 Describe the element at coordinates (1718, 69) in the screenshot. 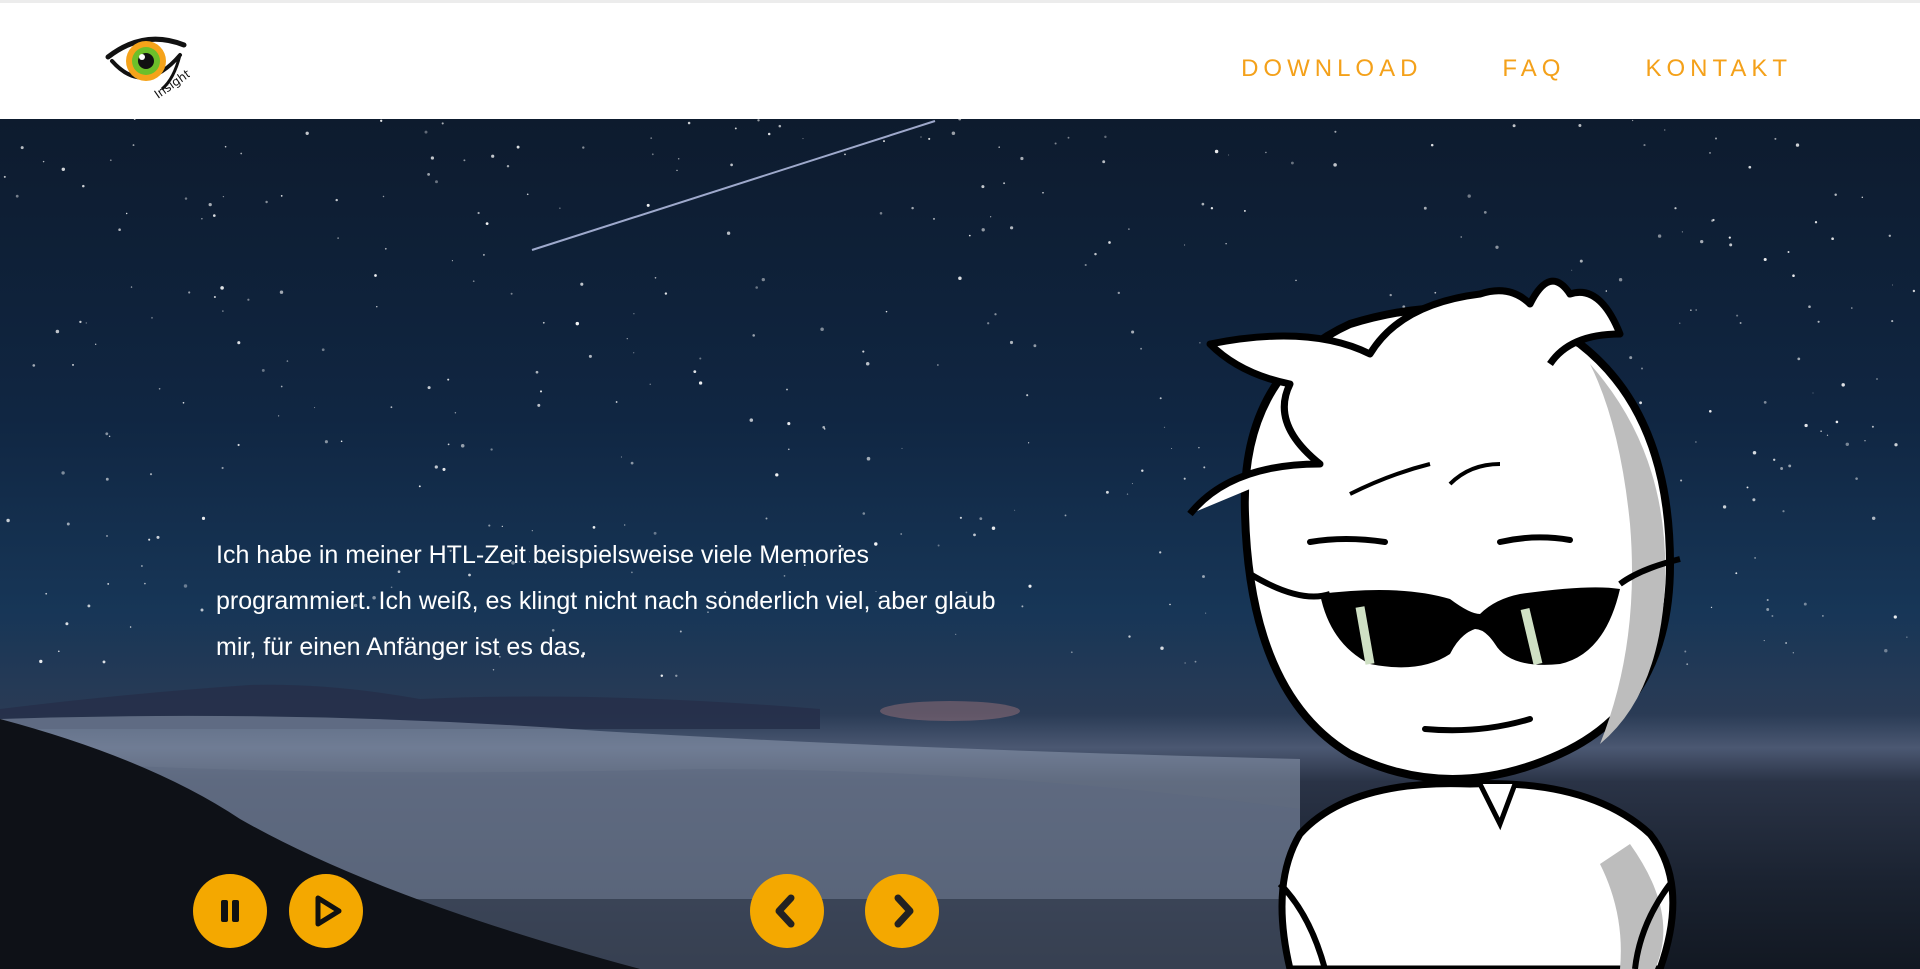

I see `nav-kontakt: KONTAKT` at that location.